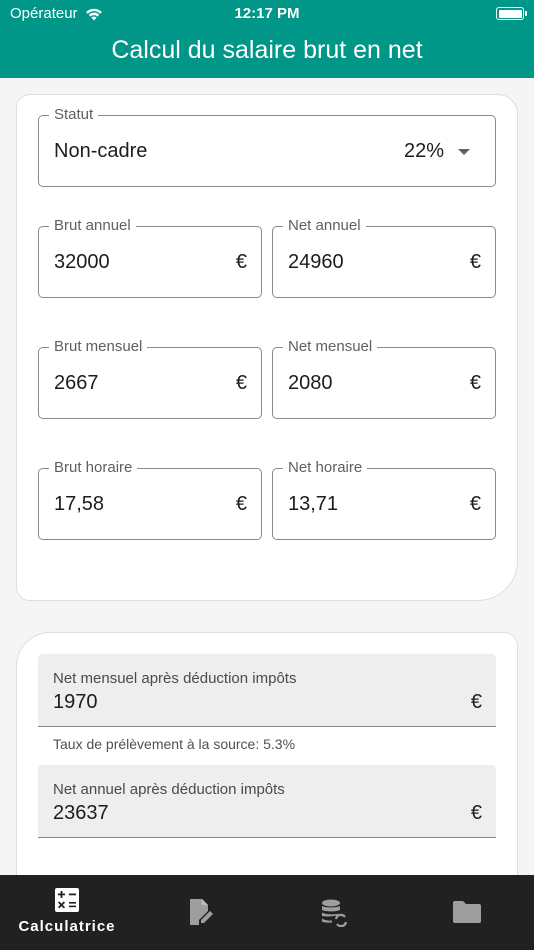  I want to click on database-sync-icon, so click(334, 913).